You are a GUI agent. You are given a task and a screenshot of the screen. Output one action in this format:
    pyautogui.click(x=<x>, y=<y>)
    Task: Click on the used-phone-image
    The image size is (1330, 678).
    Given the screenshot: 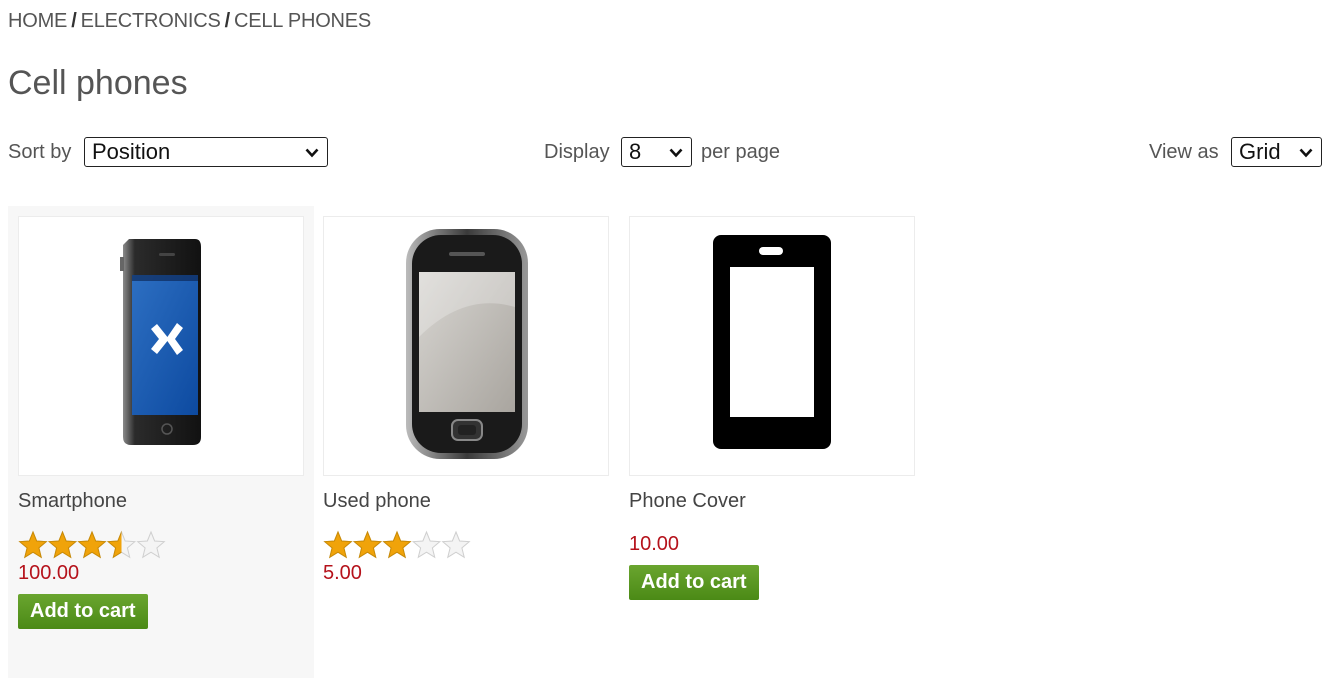 What is the action you would take?
    pyautogui.click(x=467, y=344)
    